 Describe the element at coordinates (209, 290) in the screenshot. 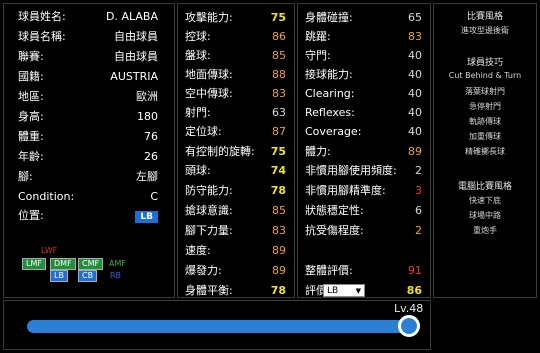

I see `stat-label: 身體平衡:` at that location.